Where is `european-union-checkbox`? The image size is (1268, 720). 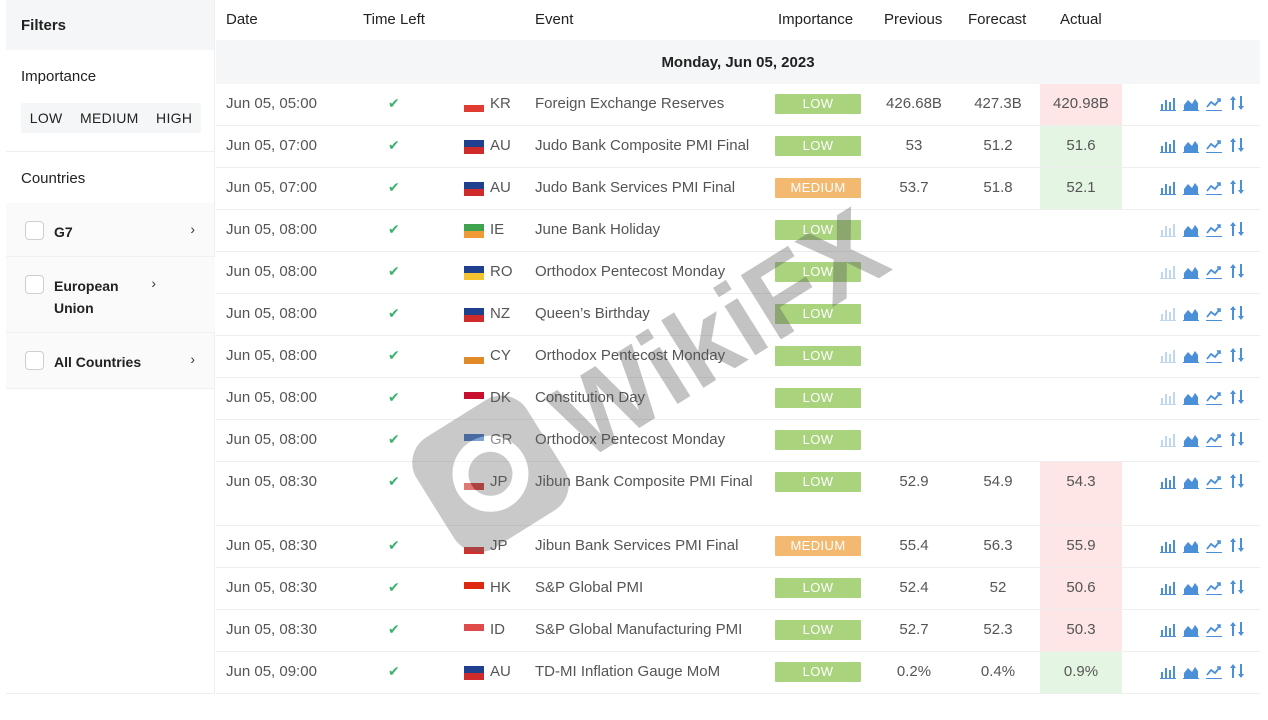
european-union-checkbox is located at coordinates (34, 284).